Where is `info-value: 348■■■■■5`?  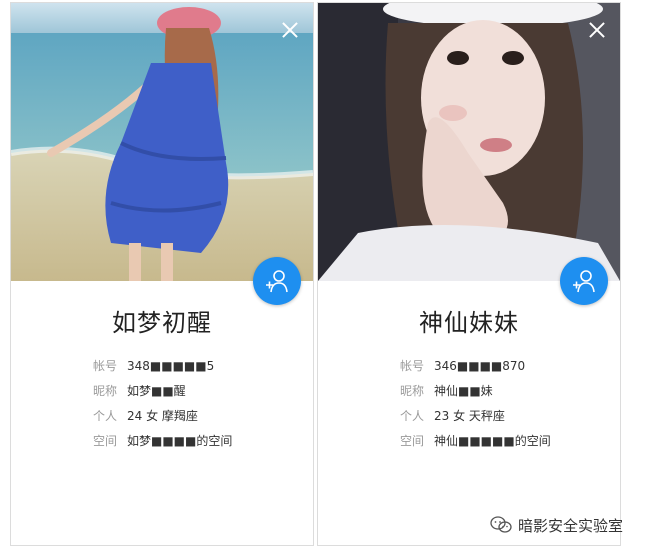
info-value: 348■■■■■5 is located at coordinates (171, 365).